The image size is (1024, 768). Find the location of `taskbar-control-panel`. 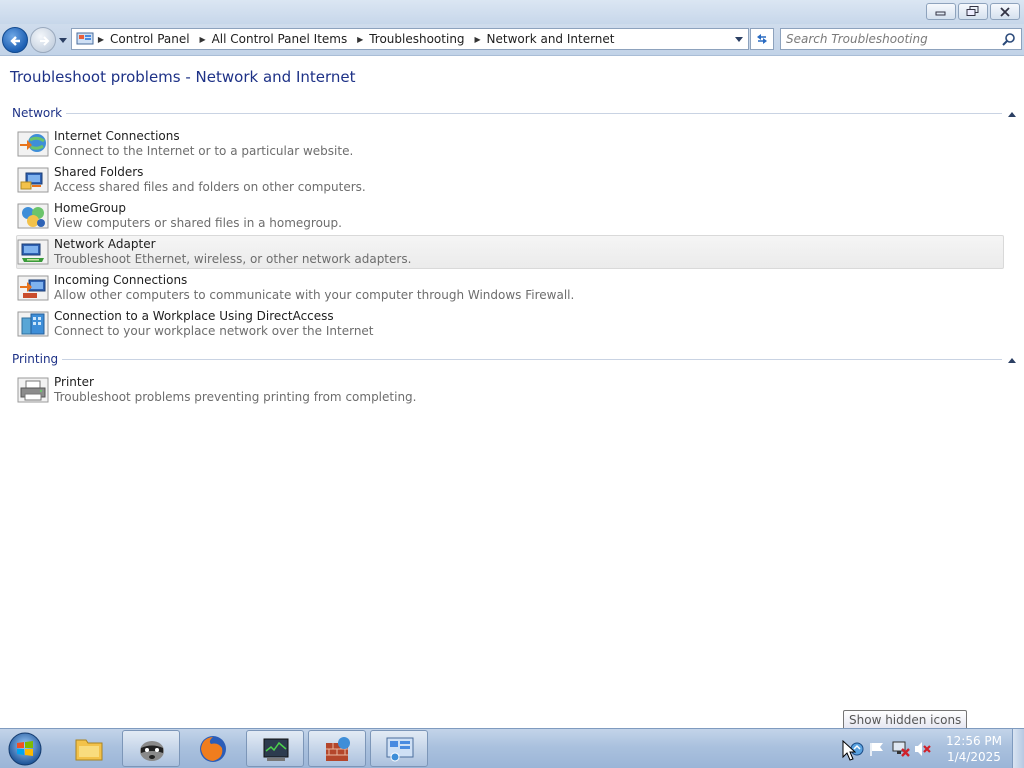

taskbar-control-panel is located at coordinates (399, 748).